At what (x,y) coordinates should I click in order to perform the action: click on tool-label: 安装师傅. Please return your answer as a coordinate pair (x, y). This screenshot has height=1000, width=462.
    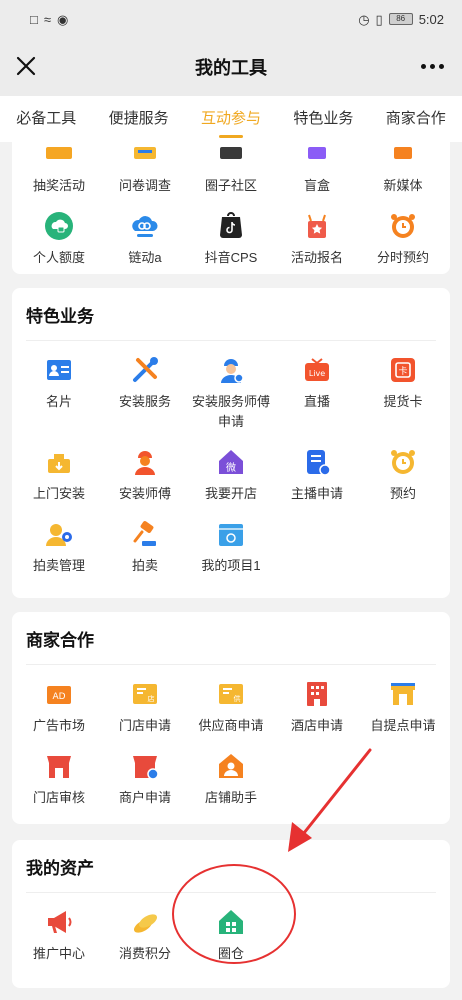
    Looking at the image, I should click on (144, 493).